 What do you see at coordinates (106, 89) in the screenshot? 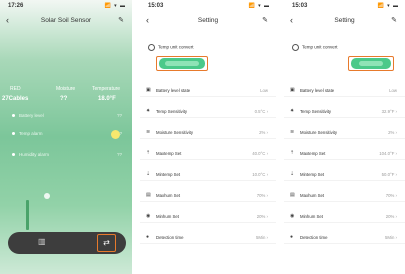
I see `stat-label-3: Temperature` at bounding box center [106, 89].